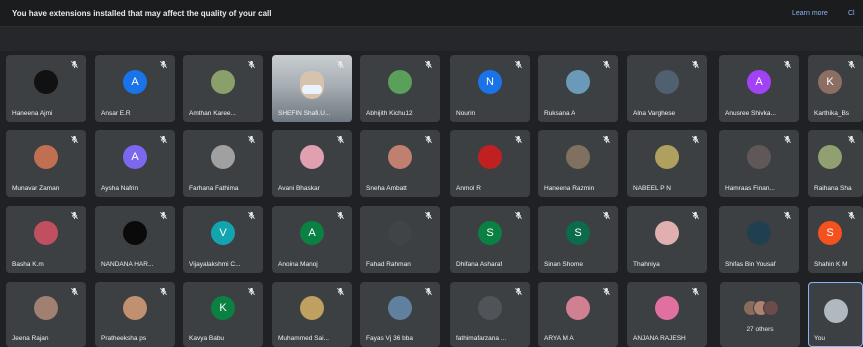 This screenshot has width=863, height=347. I want to click on participant-tile: Thahniya, so click(667, 239).